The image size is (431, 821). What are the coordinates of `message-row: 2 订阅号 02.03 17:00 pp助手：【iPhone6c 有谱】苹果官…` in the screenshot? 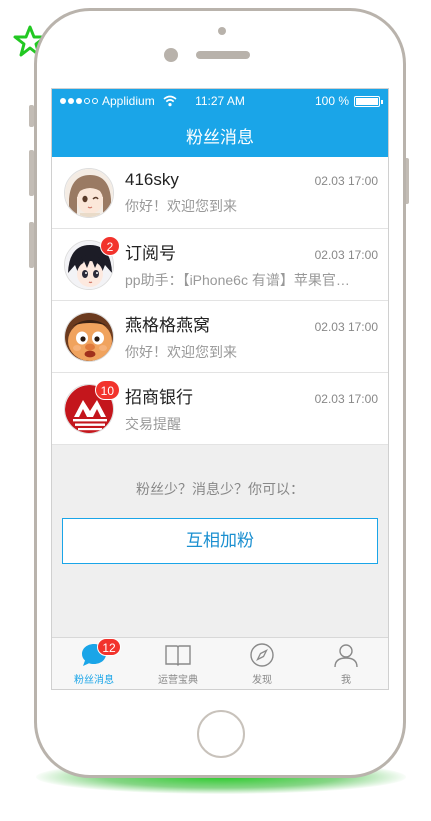 It's located at (220, 265).